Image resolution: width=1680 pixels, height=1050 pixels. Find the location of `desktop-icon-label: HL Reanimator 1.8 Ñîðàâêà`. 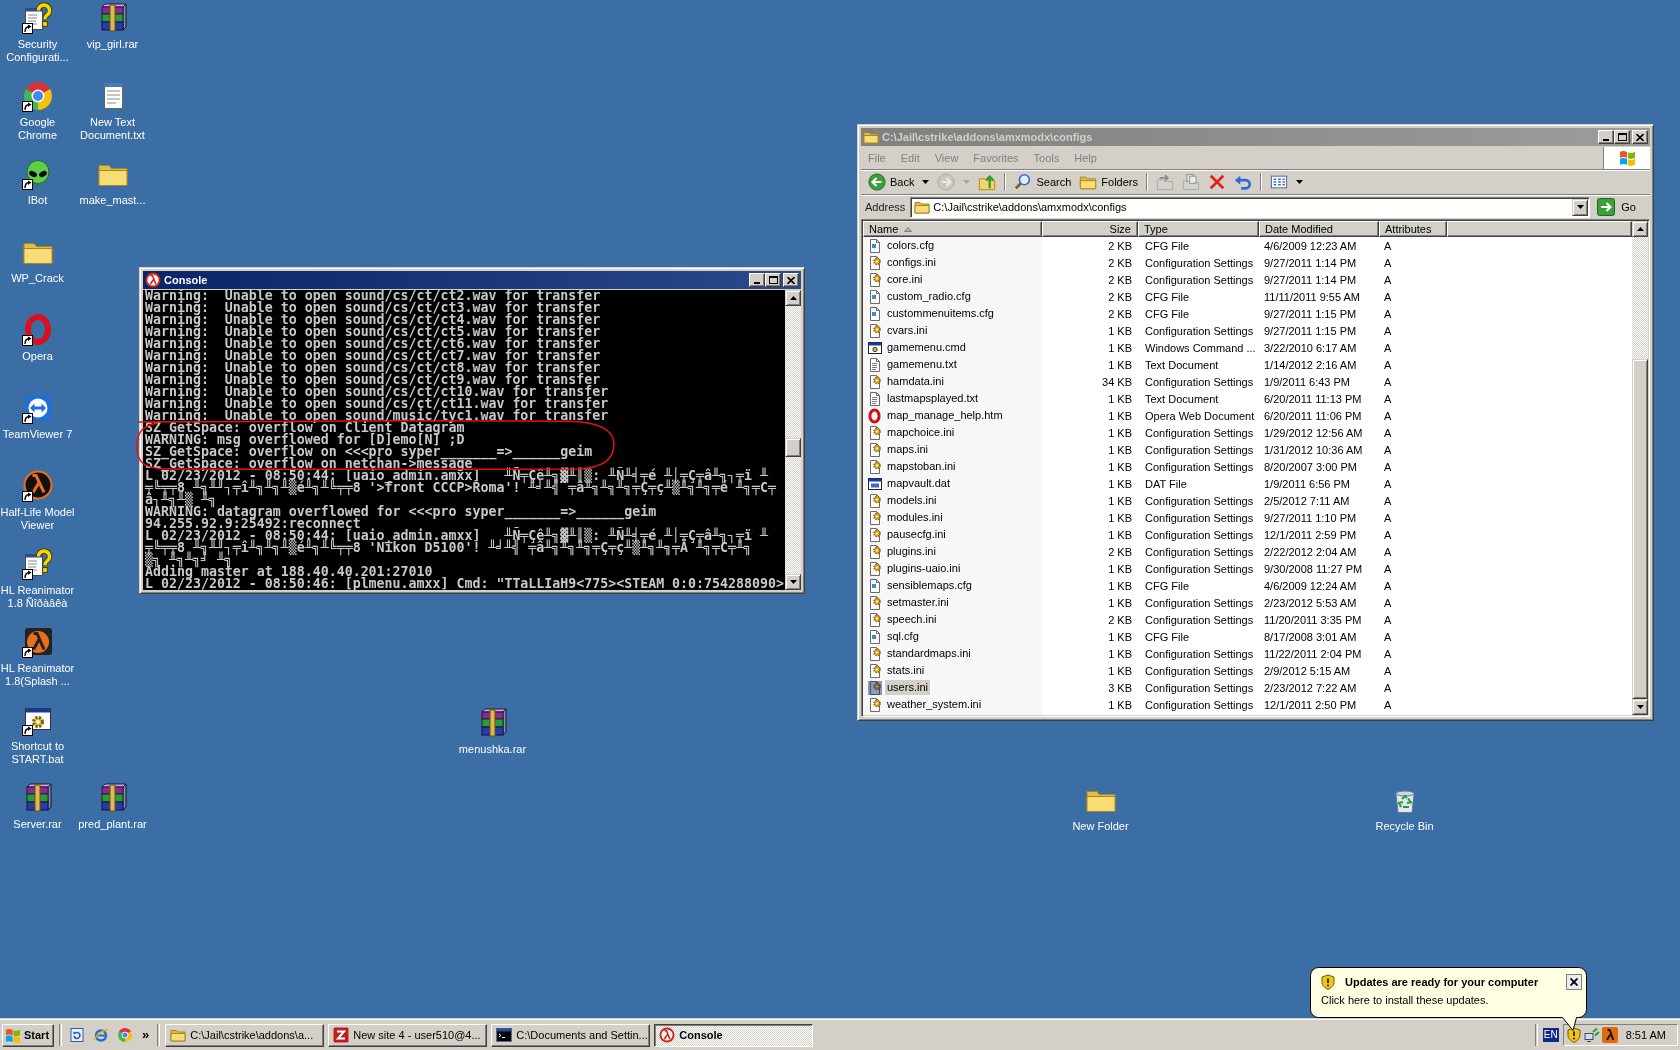

desktop-icon-label: HL Reanimator 1.8 Ñîðàâêà is located at coordinates (37, 597).